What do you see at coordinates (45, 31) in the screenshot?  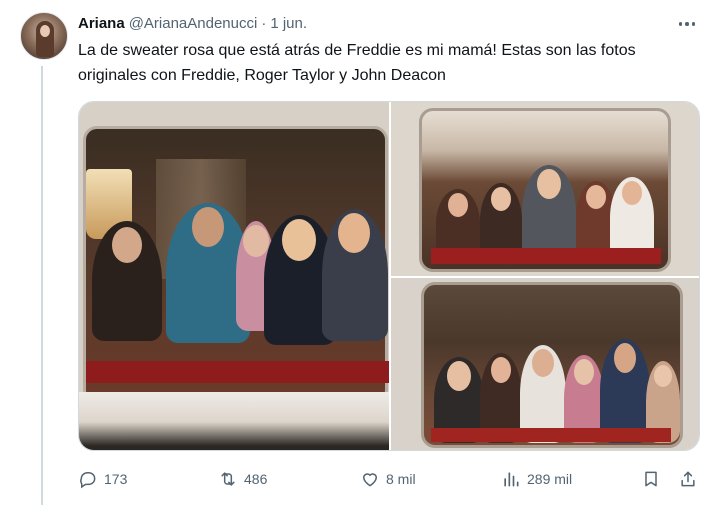 I see `avatar-face` at bounding box center [45, 31].